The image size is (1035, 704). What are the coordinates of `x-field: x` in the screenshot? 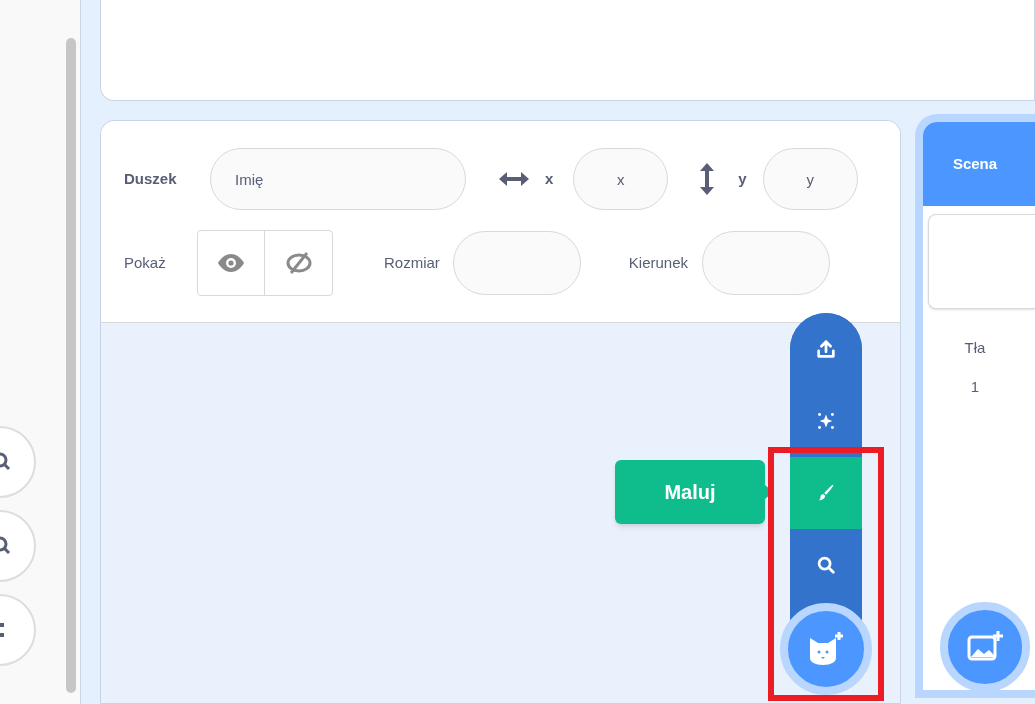 It's located at (621, 179).